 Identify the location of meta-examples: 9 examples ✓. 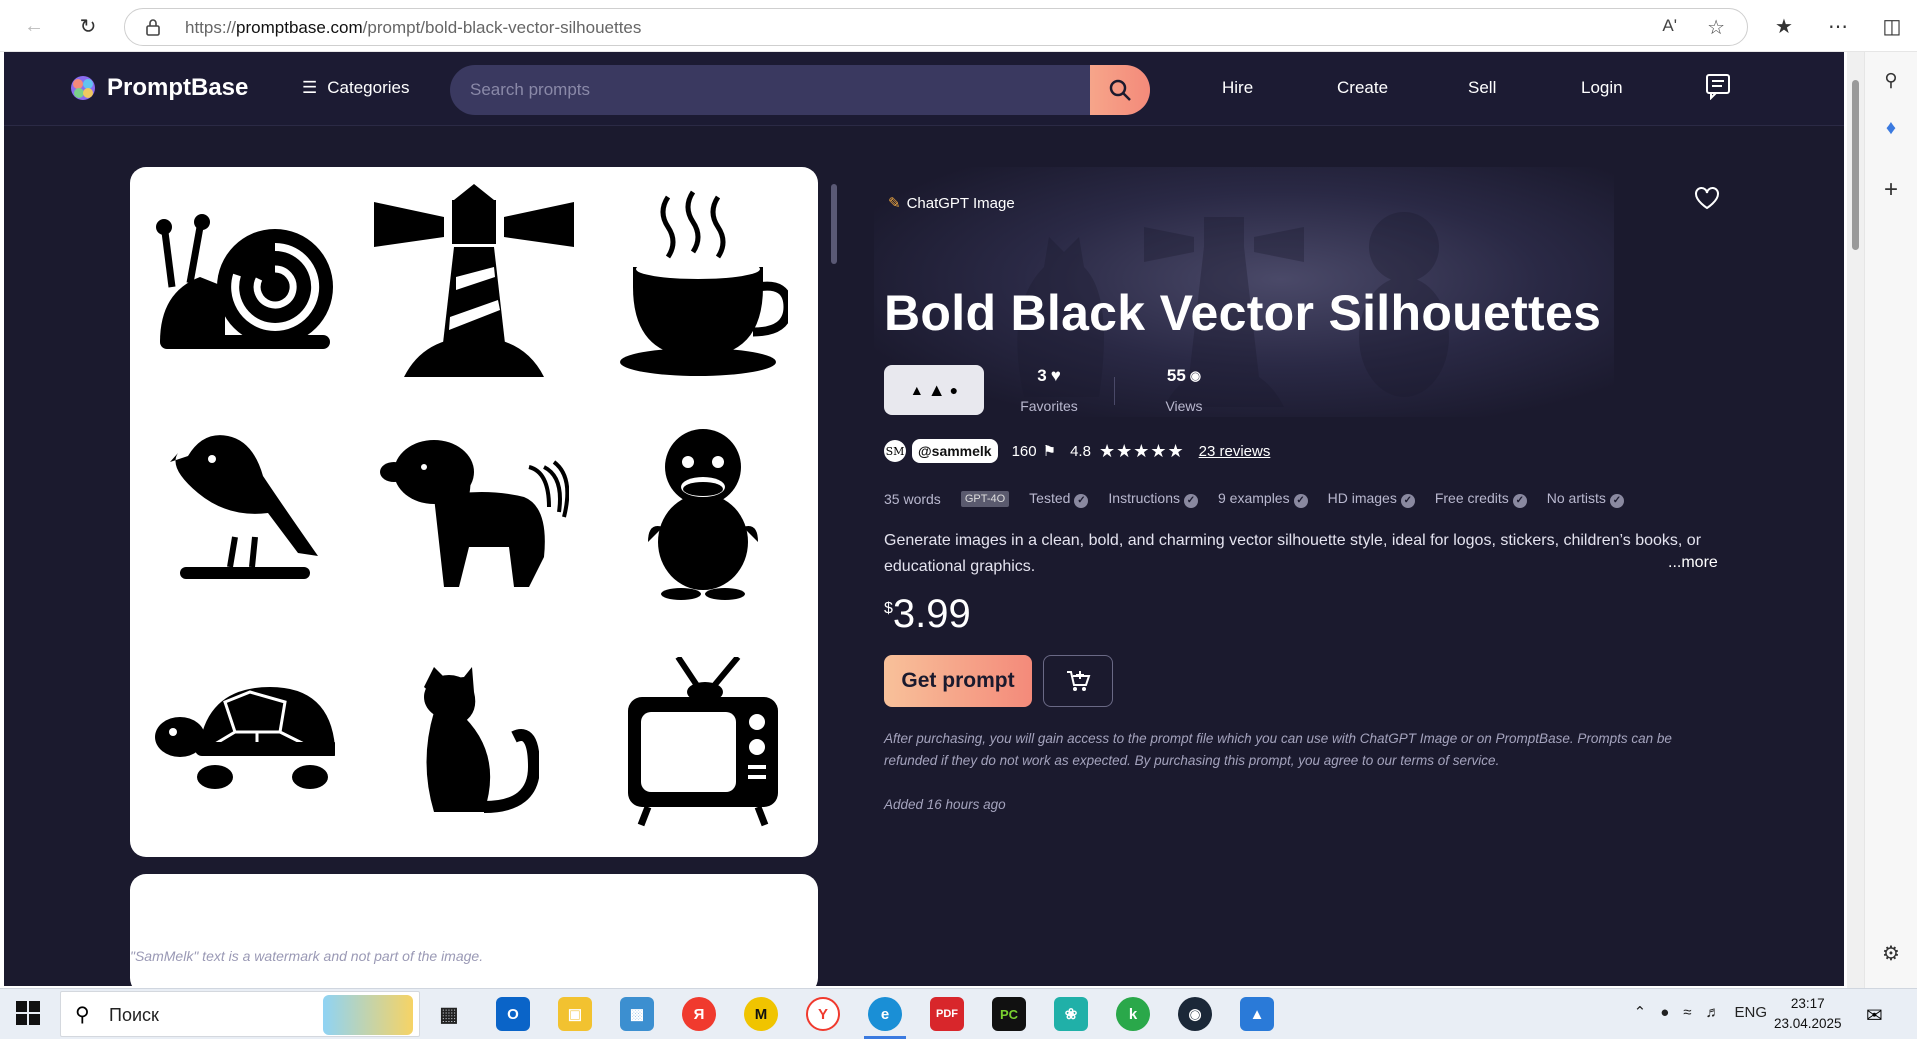
(1263, 499).